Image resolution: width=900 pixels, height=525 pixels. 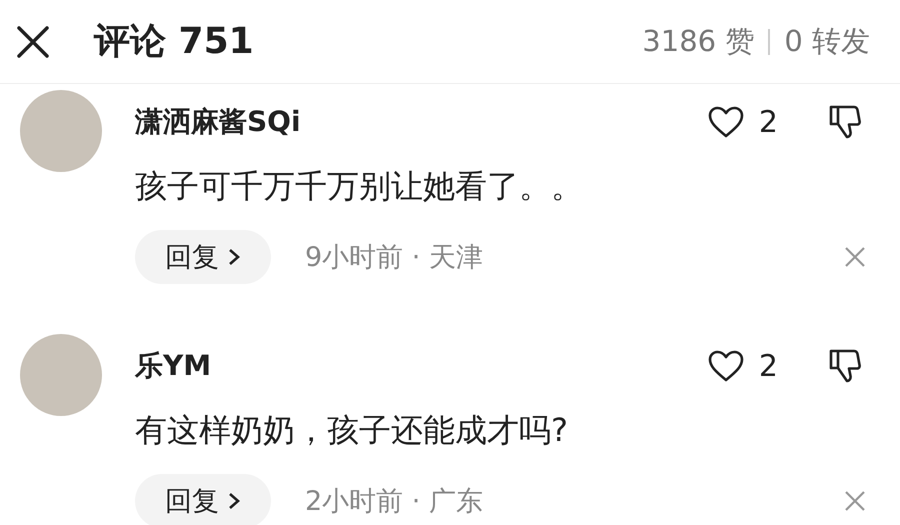 I want to click on user-name: 乐YM, so click(x=173, y=366).